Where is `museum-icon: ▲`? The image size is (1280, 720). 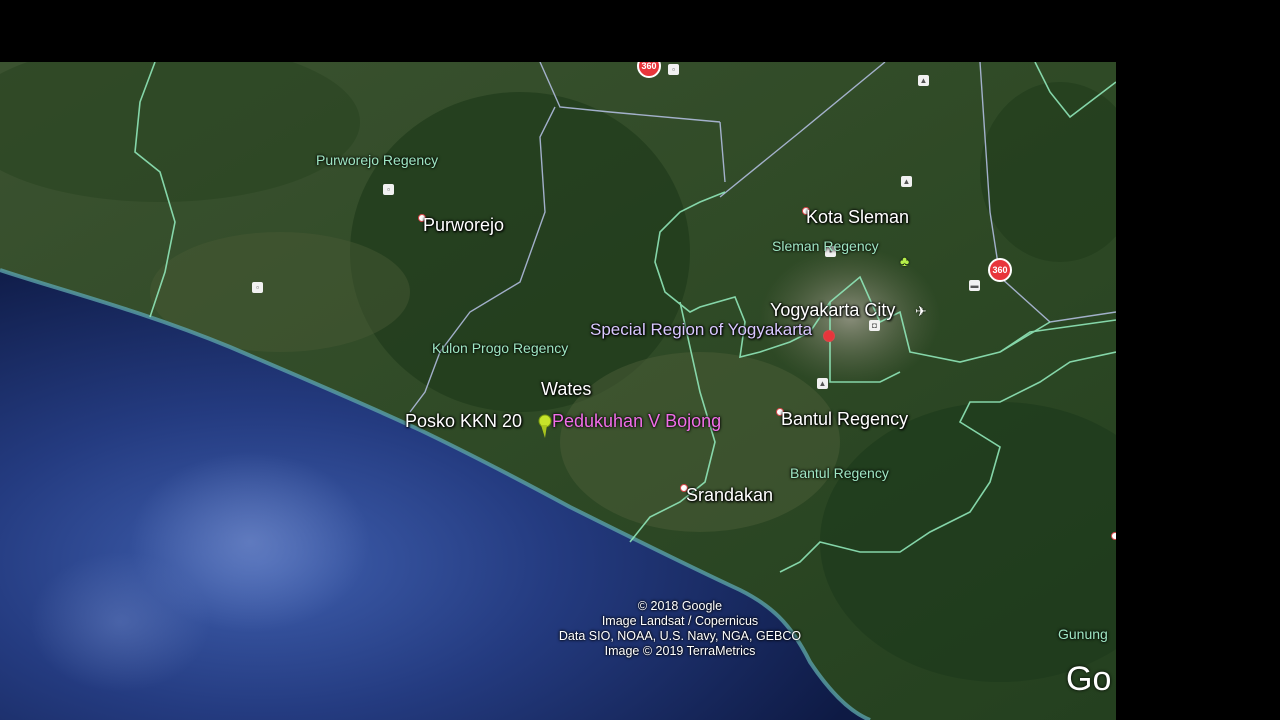 museum-icon: ▲ is located at coordinates (923, 80).